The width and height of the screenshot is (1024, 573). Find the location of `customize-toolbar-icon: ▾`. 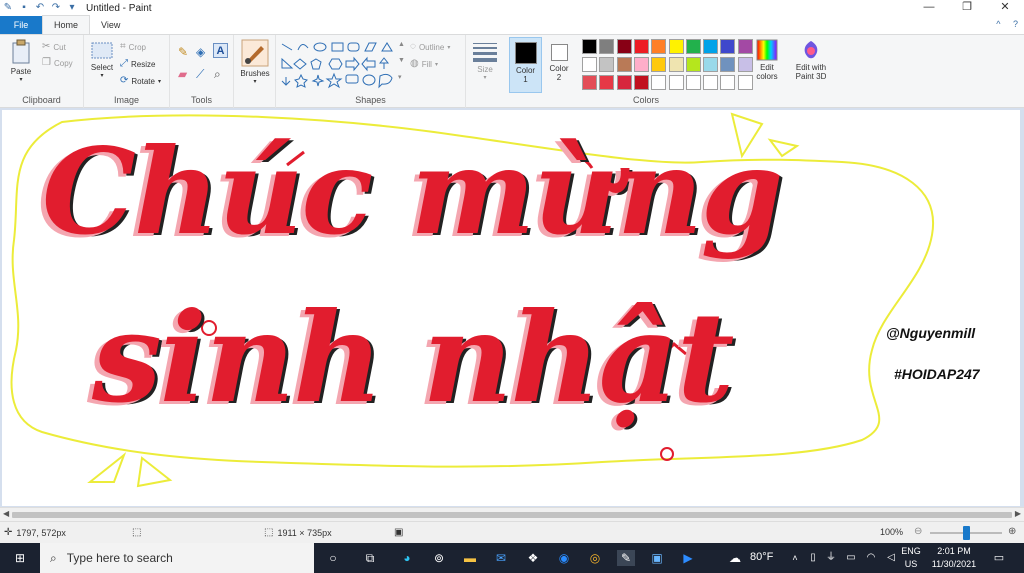

customize-toolbar-icon: ▾ is located at coordinates (72, 8).